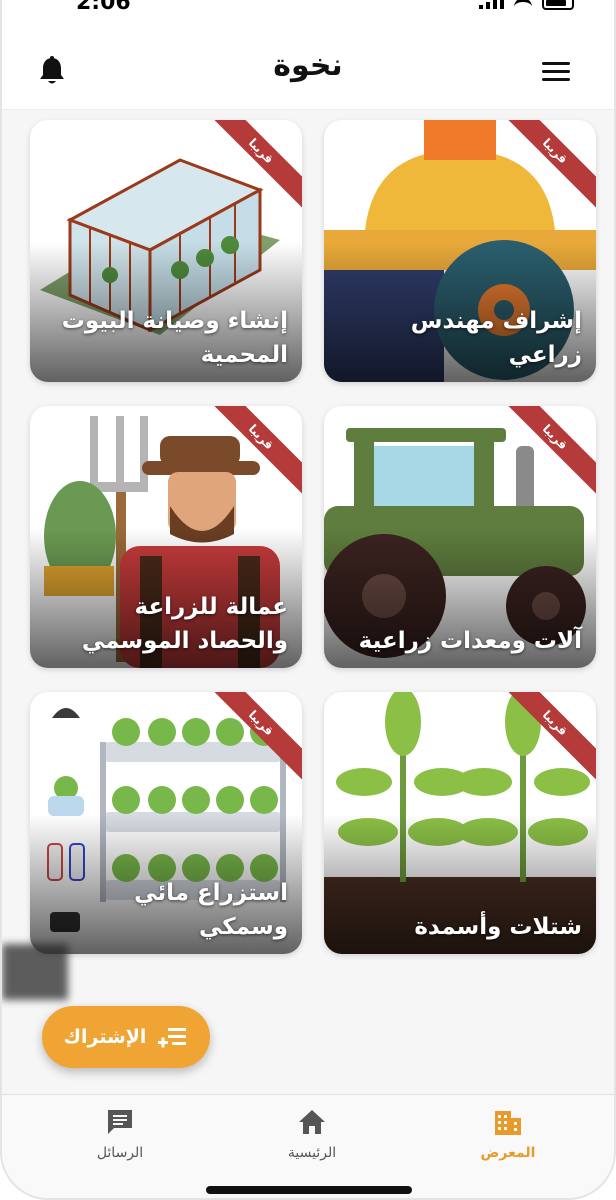 Image resolution: width=616 pixels, height=1200 pixels. I want to click on subscribe-button: الإشتراك, so click(126, 1037).